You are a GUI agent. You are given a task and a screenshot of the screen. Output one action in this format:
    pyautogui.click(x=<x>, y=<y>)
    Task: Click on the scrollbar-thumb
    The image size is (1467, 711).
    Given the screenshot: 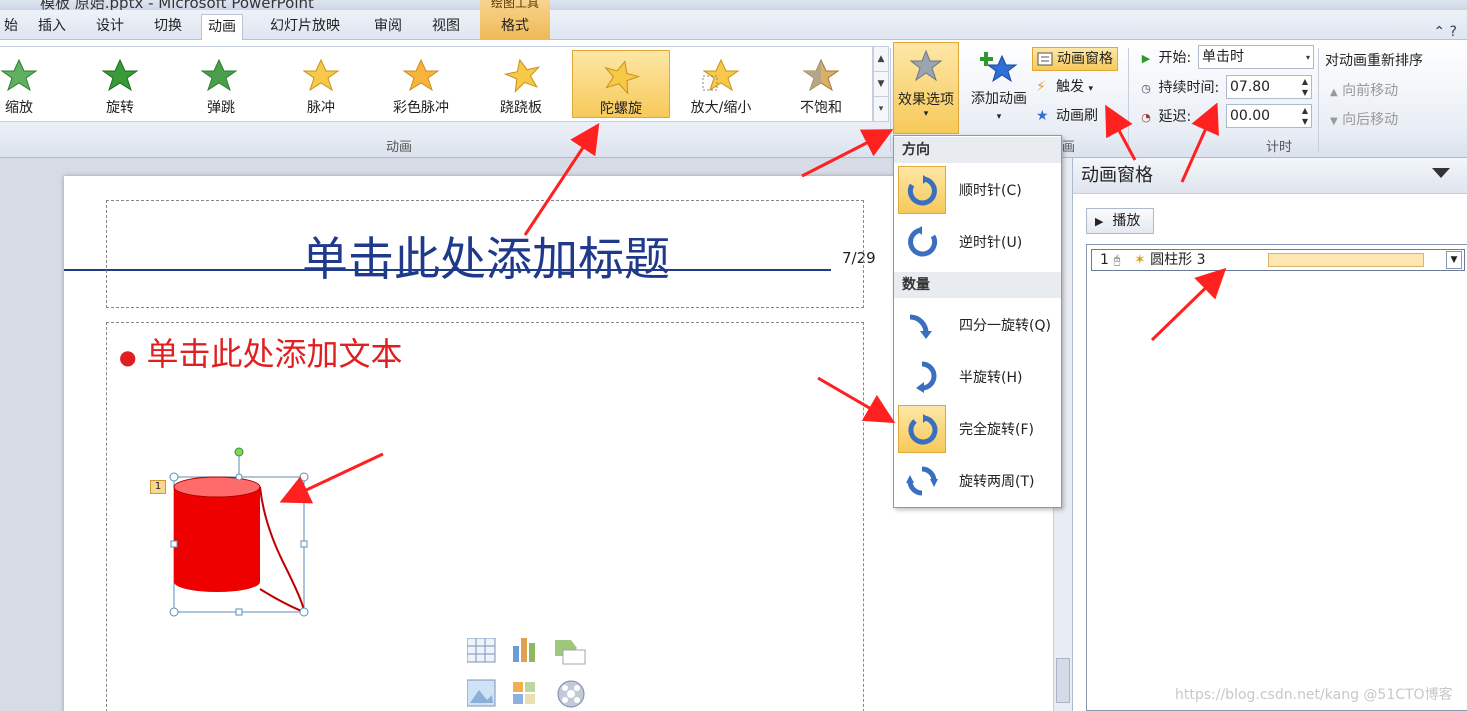 What is the action you would take?
    pyautogui.click(x=1063, y=680)
    